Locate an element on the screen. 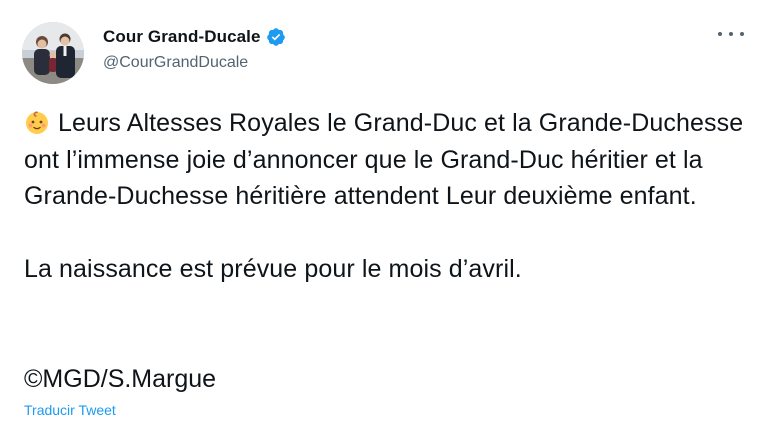  user-handle: @CourGrandDucale is located at coordinates (194, 63).